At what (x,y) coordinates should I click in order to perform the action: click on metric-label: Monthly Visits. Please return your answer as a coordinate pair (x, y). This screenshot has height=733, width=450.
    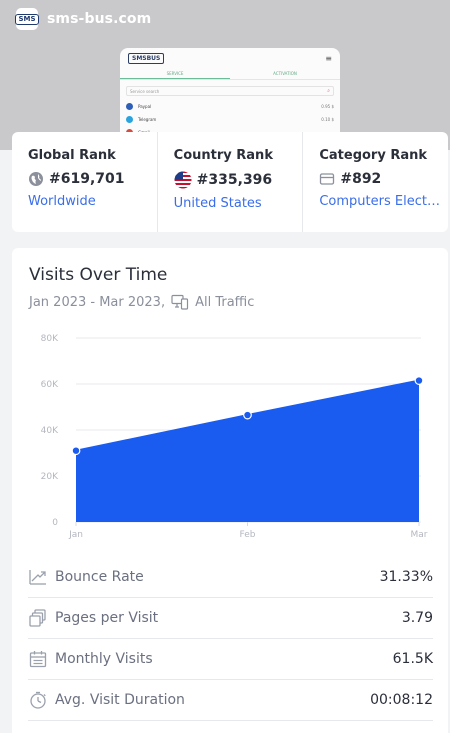
    Looking at the image, I should click on (104, 659).